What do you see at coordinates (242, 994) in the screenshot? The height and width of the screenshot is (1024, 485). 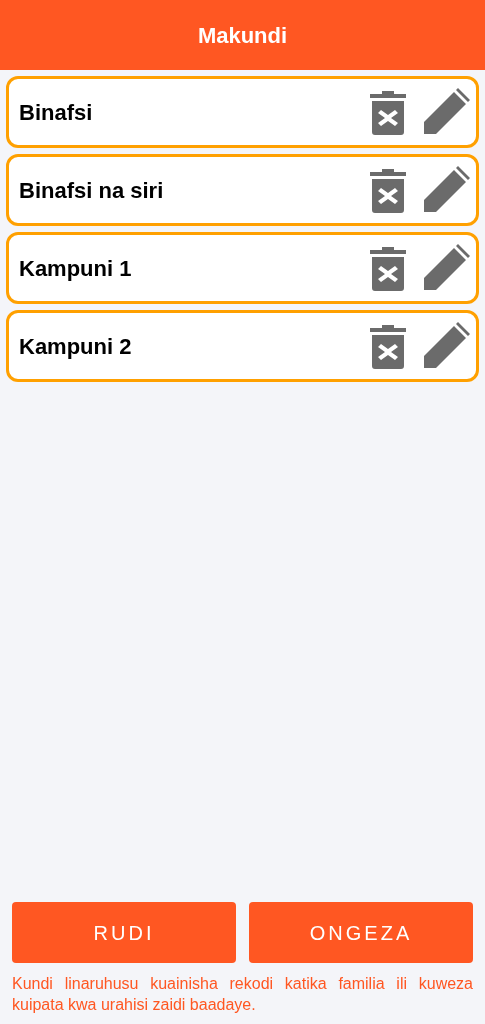 I see `info-text: Kundi linaruhusu kuainisha rekodi katika familia ili kuweza kuipata kwa urahisi zaidi baadaye.` at bounding box center [242, 994].